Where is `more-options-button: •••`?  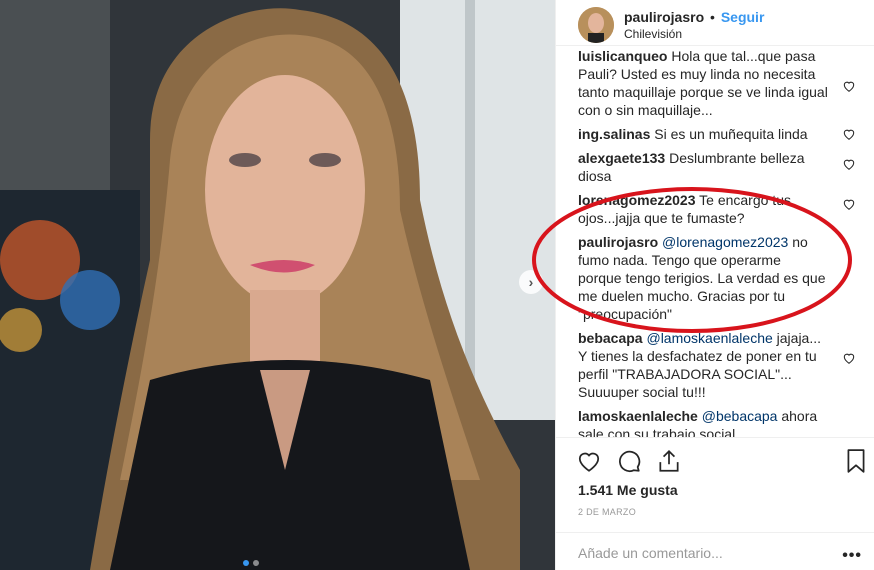 more-options-button: ••• is located at coordinates (852, 556).